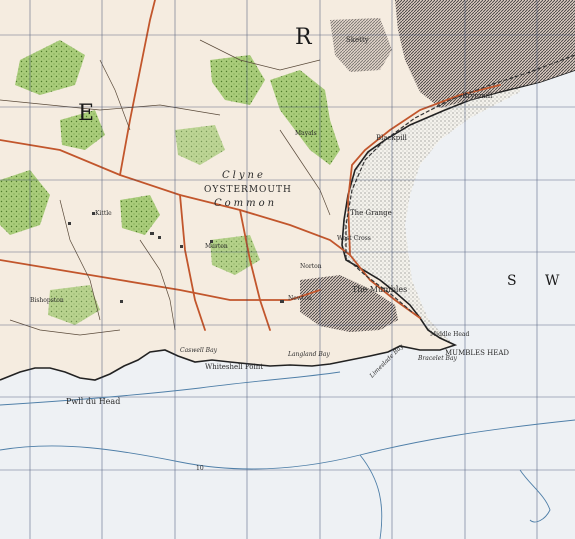  Describe the element at coordinates (308, 354) in the screenshot. I see `label-langland-bay: Langland Bay` at that location.